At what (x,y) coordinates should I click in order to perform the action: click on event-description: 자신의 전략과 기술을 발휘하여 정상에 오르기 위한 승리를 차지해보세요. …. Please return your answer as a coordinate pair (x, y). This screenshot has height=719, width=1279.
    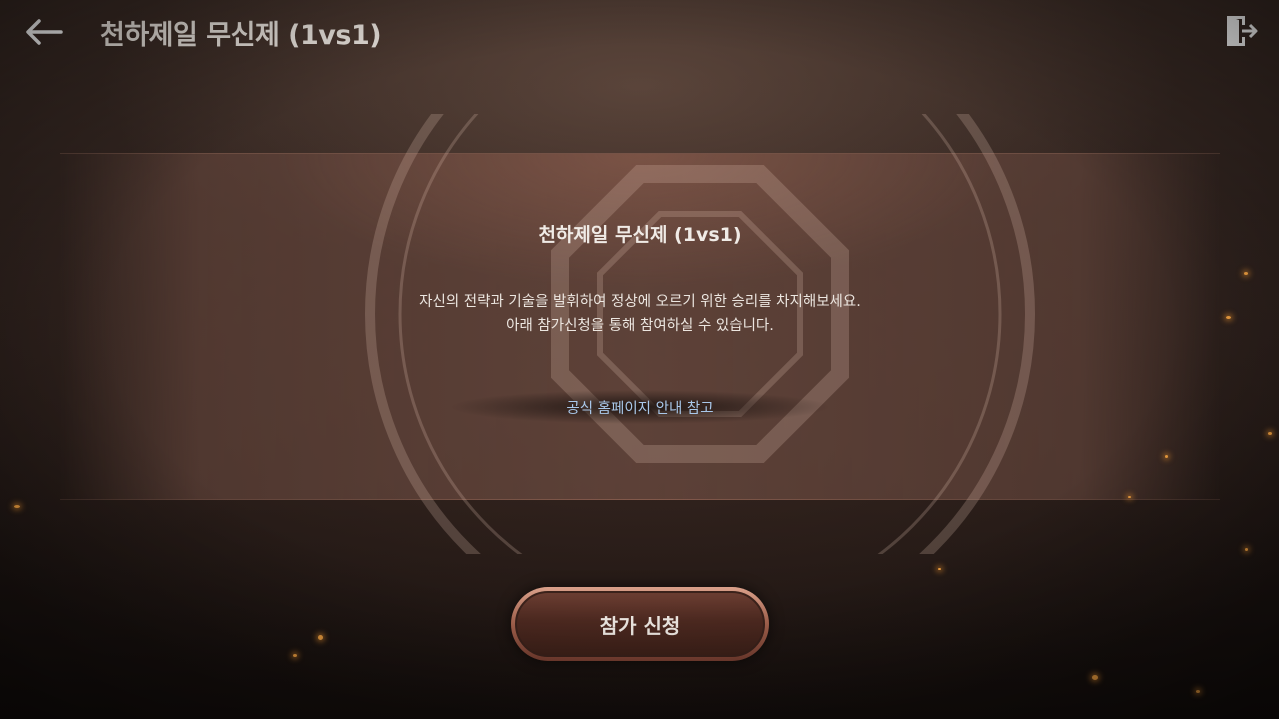
    Looking at the image, I should click on (640, 314).